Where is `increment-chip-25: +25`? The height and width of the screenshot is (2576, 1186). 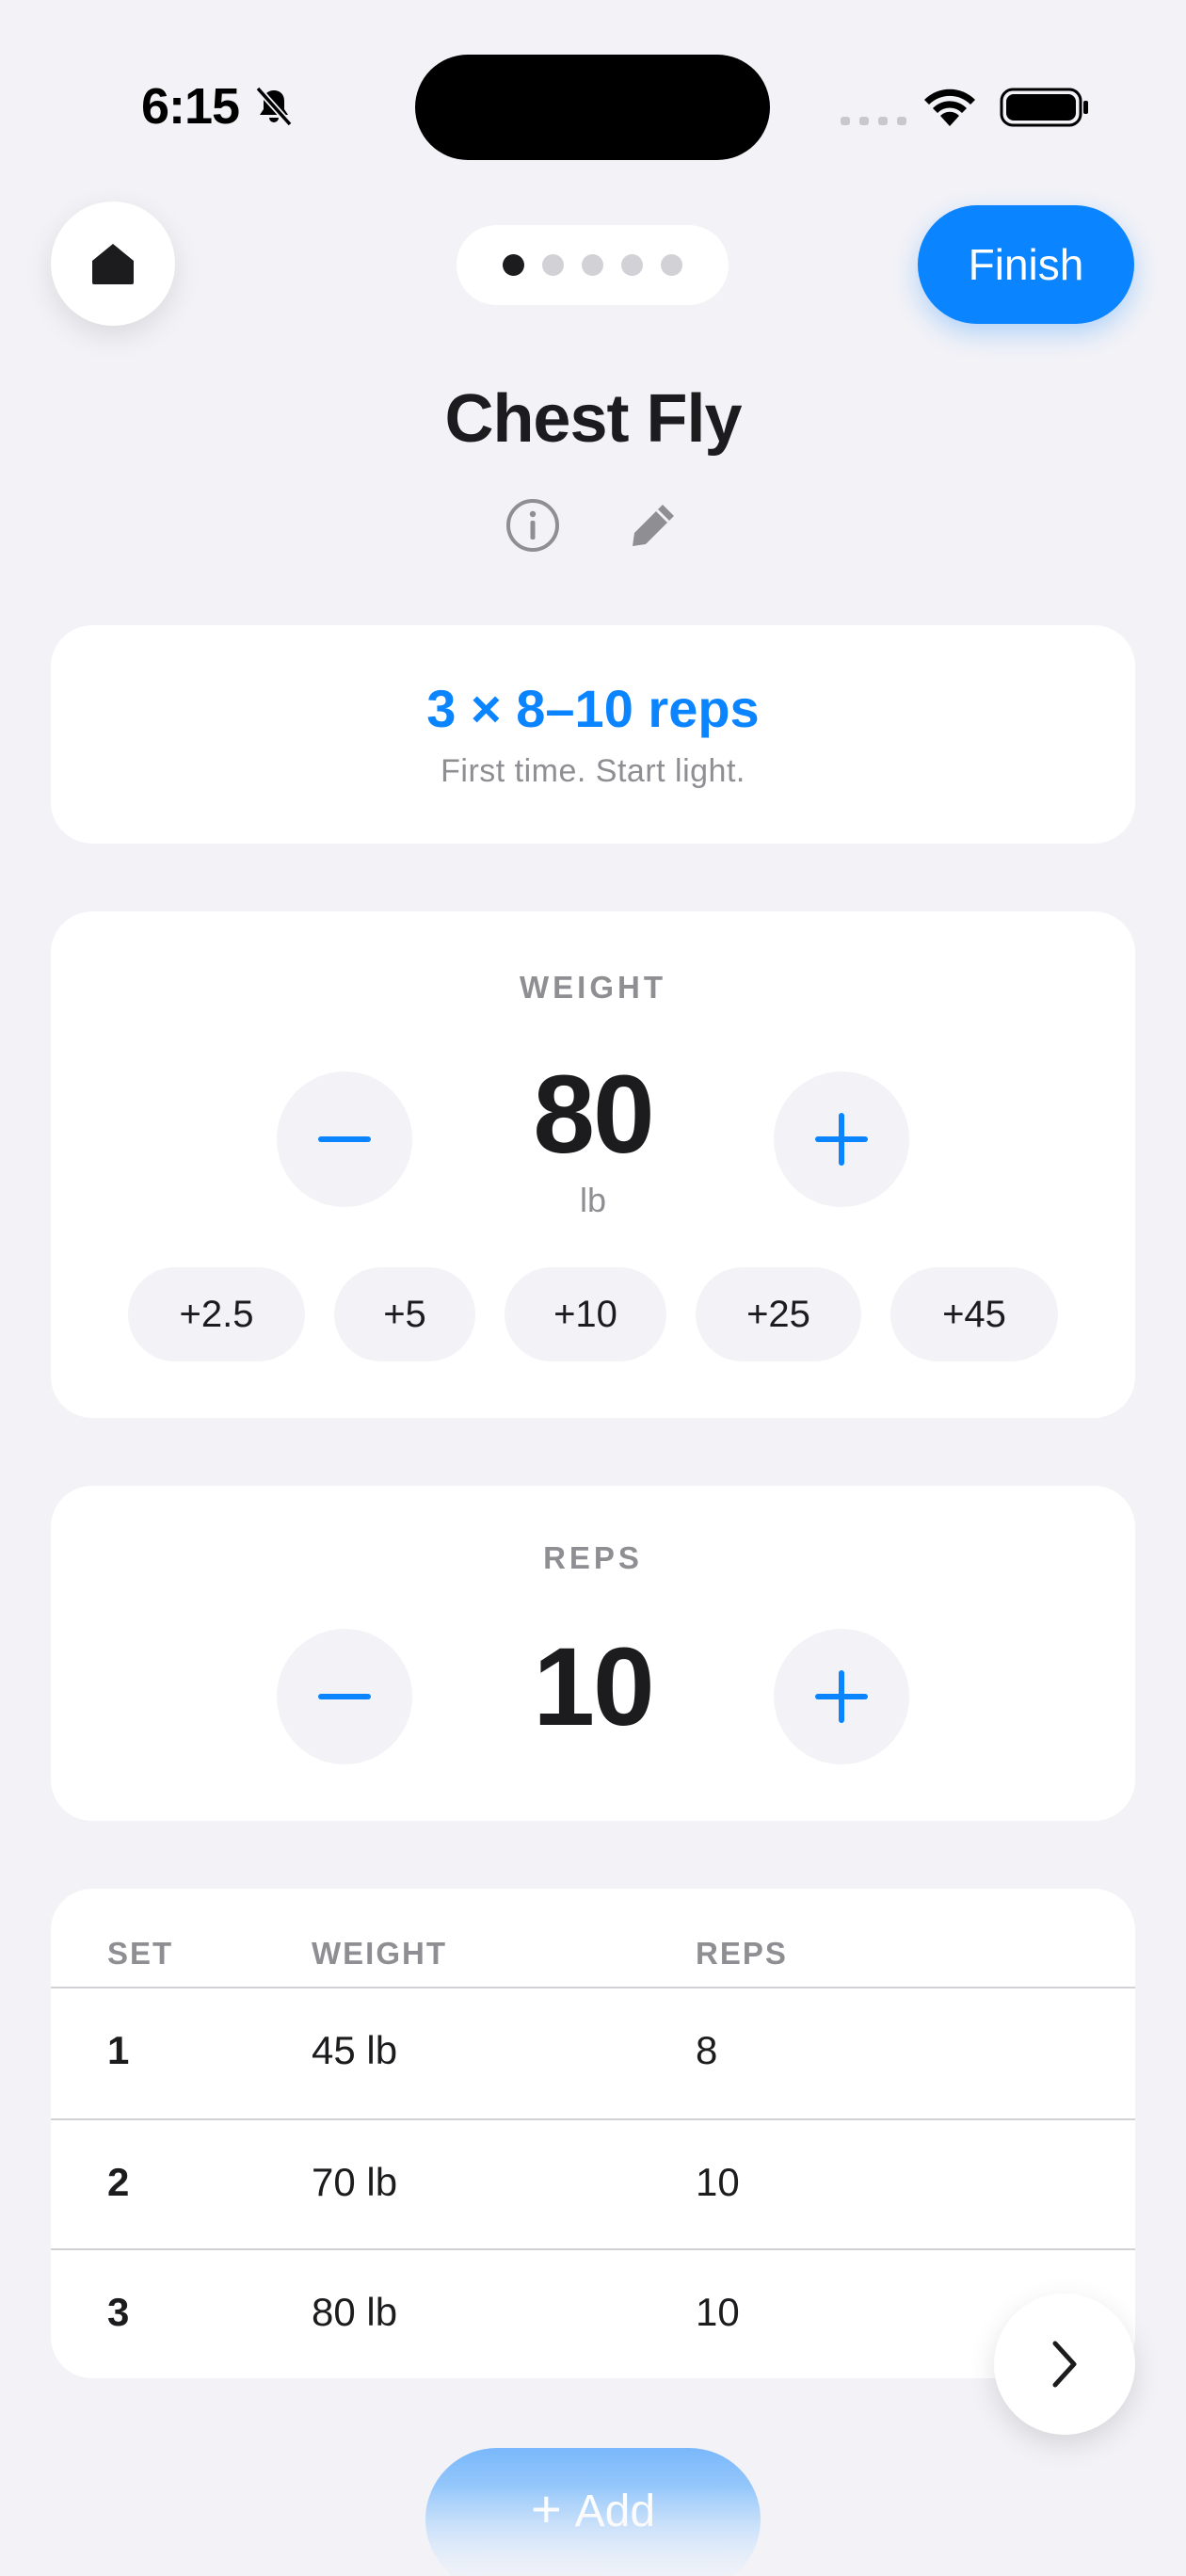 increment-chip-25: +25 is located at coordinates (778, 1314).